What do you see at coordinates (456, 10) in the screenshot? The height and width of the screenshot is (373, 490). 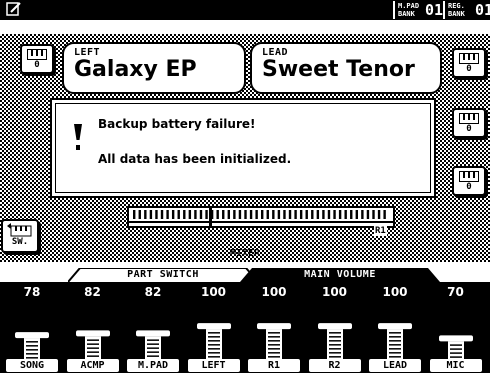 I see `reg-bank-label: REG. BANK` at bounding box center [456, 10].